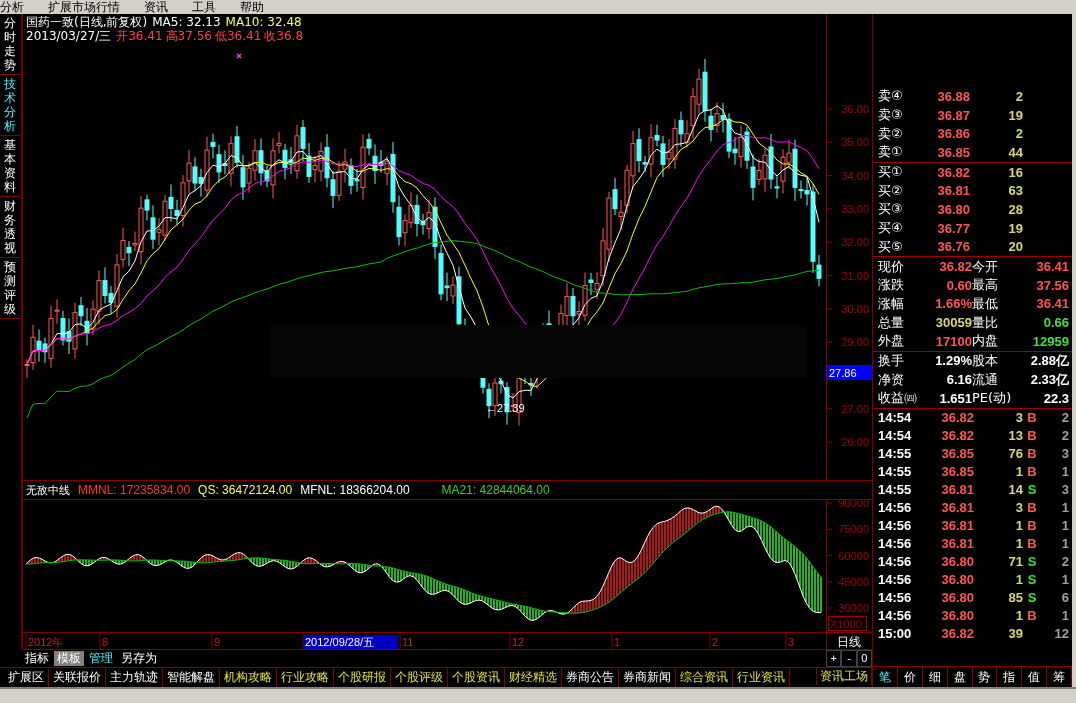 This screenshot has width=1076, height=703. Describe the element at coordinates (217, 642) in the screenshot. I see `date-label: 9` at that location.